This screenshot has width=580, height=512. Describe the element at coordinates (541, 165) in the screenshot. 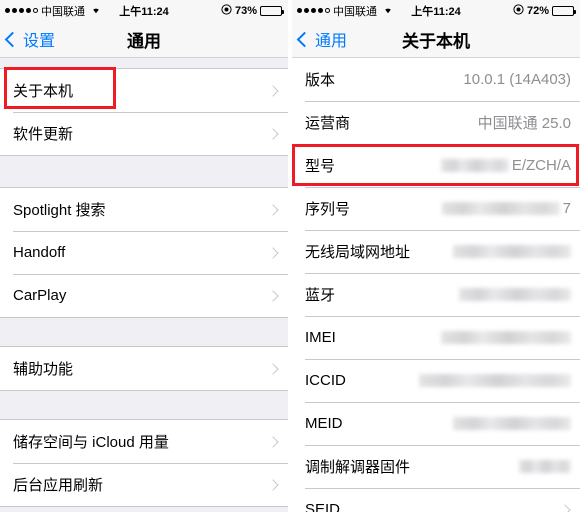

I see `row-value: E/ZCH/A` at that location.